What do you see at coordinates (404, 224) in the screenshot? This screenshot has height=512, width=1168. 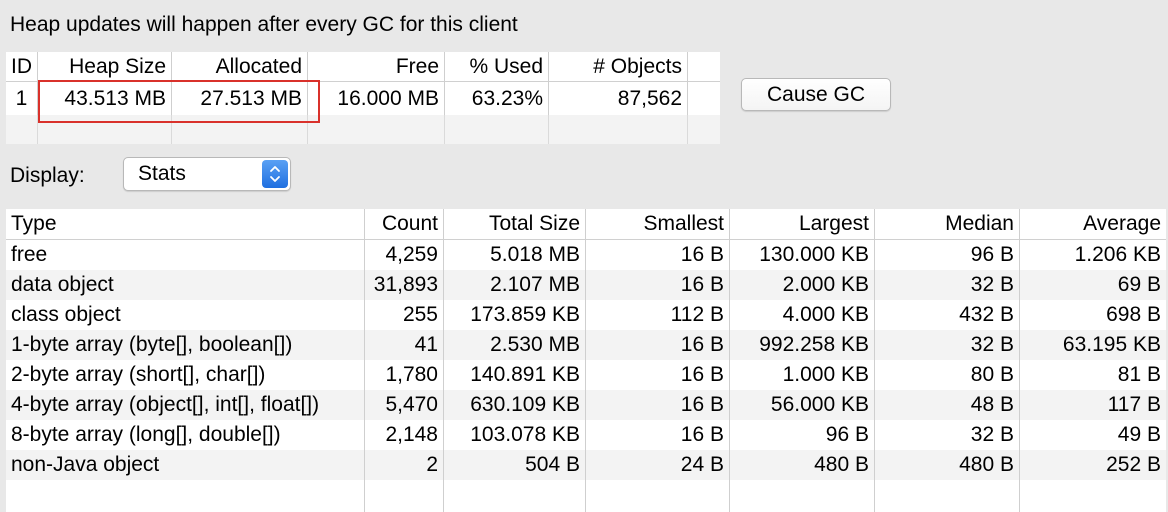 I see `col-count-header: Count` at bounding box center [404, 224].